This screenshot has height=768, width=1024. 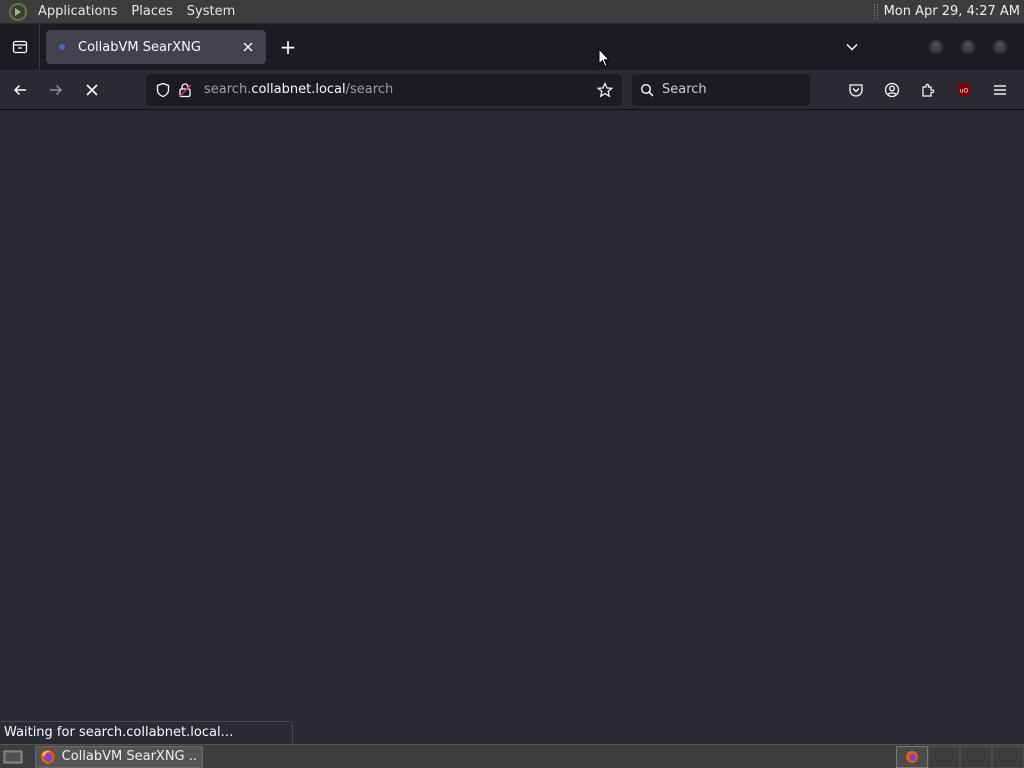 What do you see at coordinates (647, 90) in the screenshot?
I see `search-icon` at bounding box center [647, 90].